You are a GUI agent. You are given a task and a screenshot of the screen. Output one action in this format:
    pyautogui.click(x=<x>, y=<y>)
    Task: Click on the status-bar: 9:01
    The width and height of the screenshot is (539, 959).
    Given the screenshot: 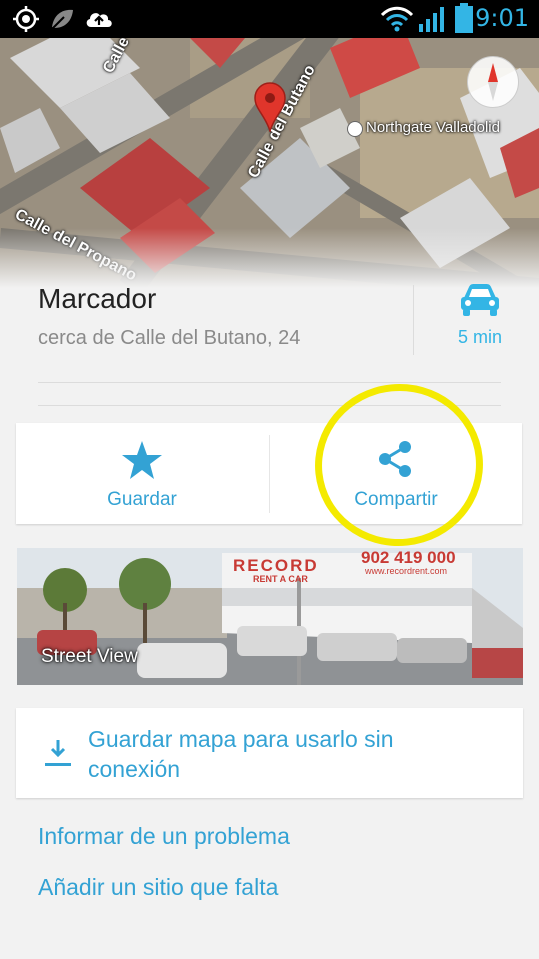 What is the action you would take?
    pyautogui.click(x=269, y=19)
    